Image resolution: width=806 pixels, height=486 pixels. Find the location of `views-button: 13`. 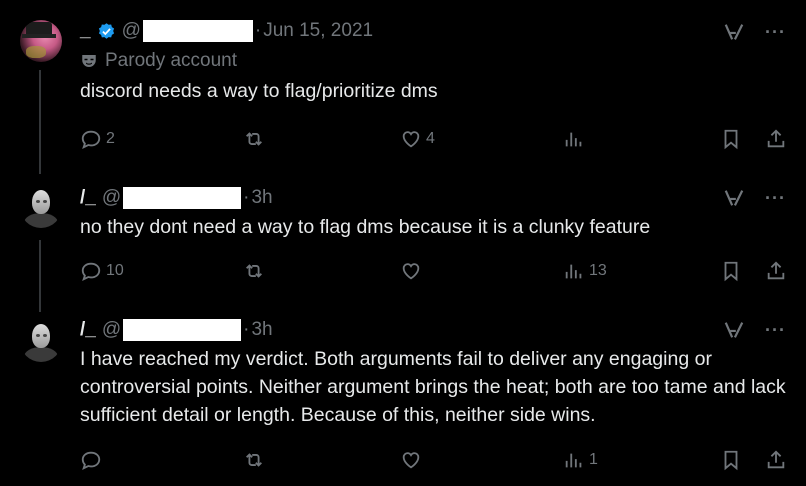

views-button: 13 is located at coordinates (585, 271).